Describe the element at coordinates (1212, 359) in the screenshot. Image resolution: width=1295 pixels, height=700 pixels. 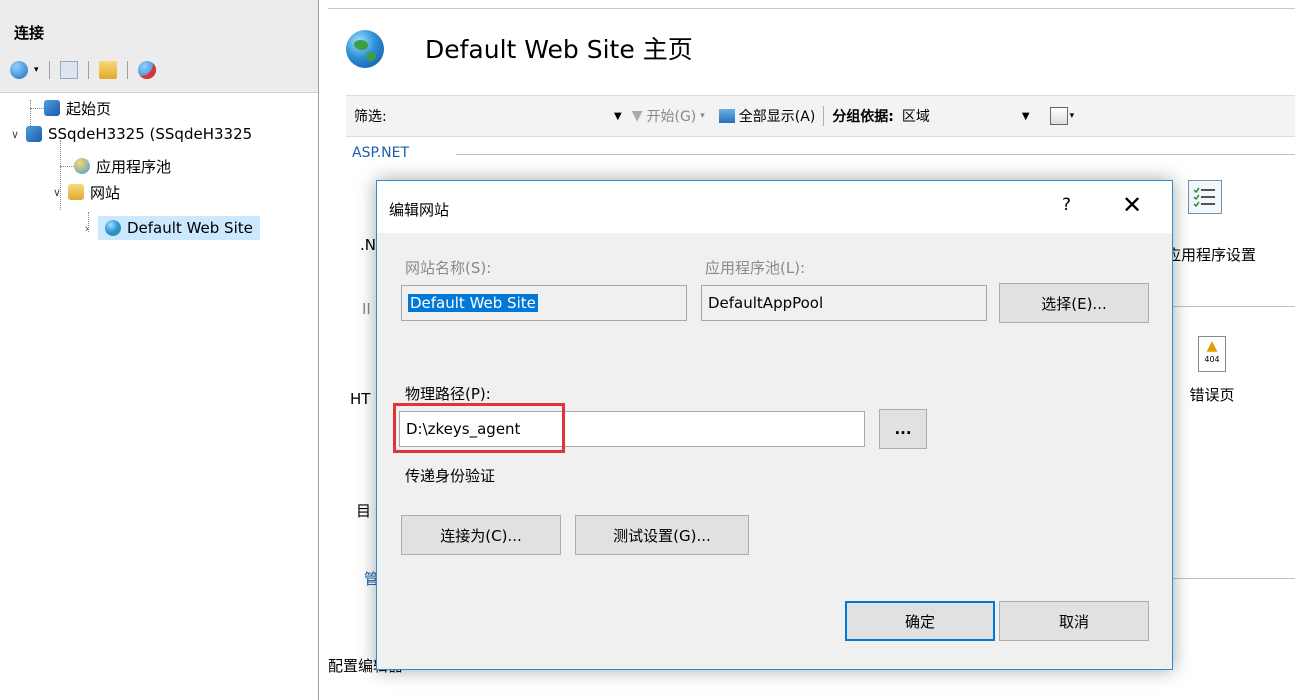
I see `error-code: 404` at that location.